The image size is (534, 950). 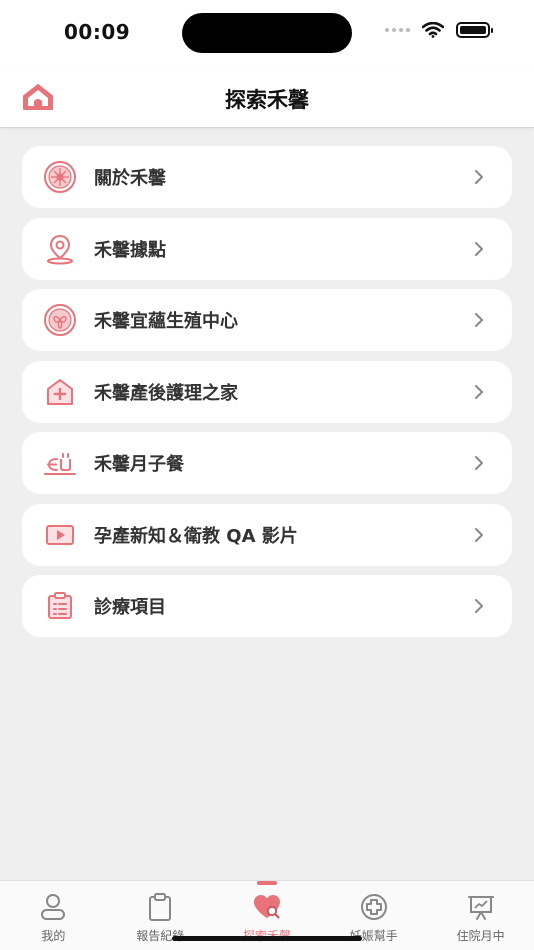 I want to click on menu-item-label: 孕產新知＆衛教 QA 影片, so click(x=196, y=536).